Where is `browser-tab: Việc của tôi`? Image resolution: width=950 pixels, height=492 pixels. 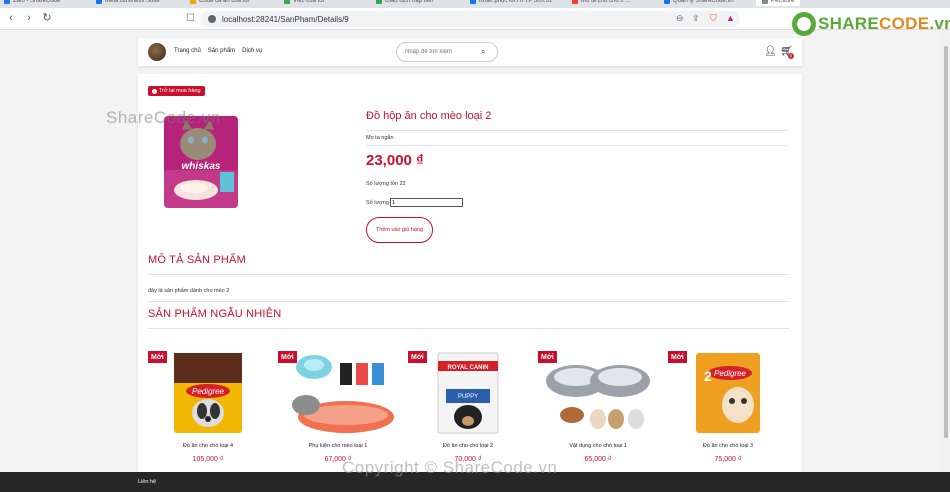
browser-tab: Việc của tôi is located at coordinates (304, 3).